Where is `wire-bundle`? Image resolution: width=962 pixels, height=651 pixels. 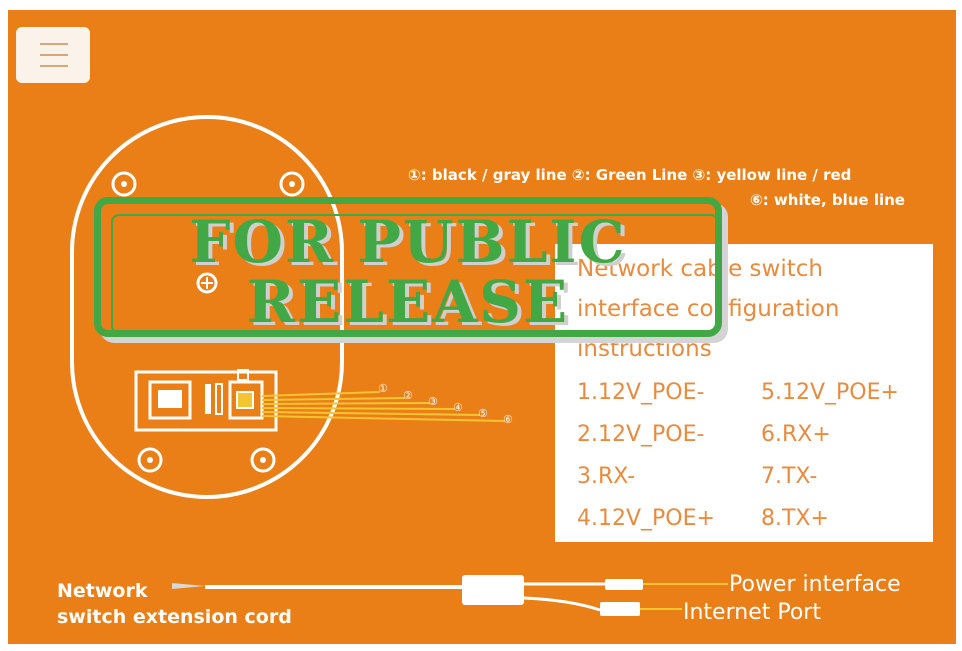
wire-bundle is located at coordinates (383, 406).